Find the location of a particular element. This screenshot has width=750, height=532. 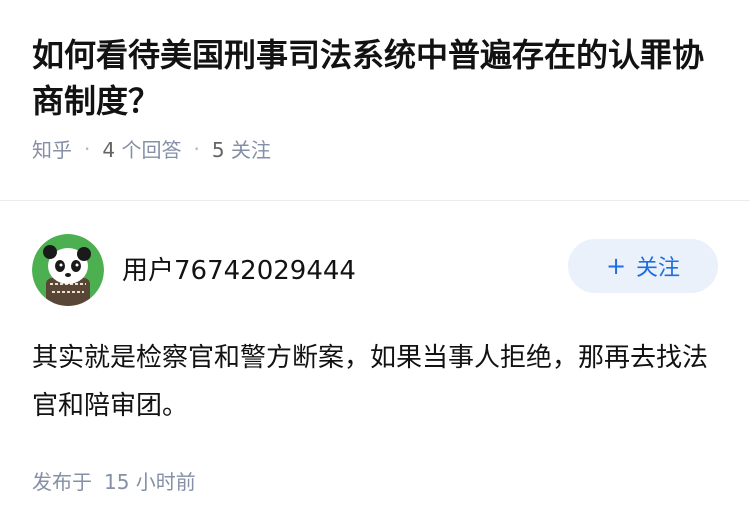

panda-avatar-icon is located at coordinates (68, 270).